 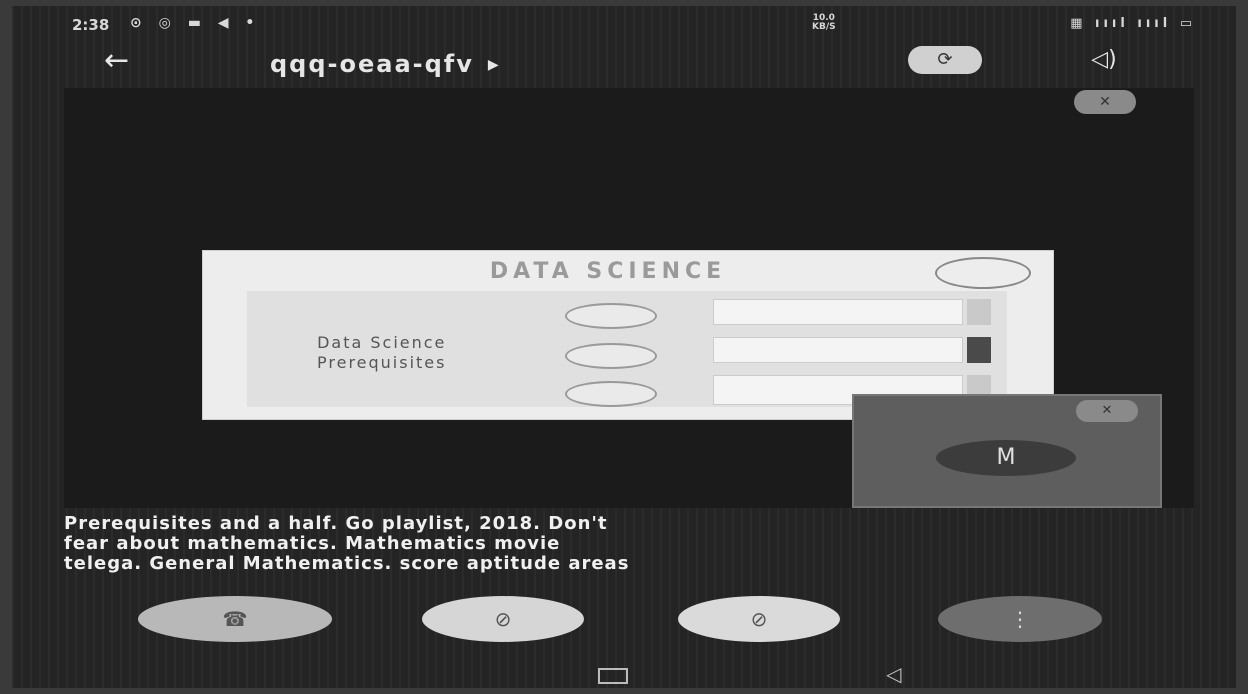 What do you see at coordinates (1104, 60) in the screenshot?
I see `speaker-icon: ◁)` at bounding box center [1104, 60].